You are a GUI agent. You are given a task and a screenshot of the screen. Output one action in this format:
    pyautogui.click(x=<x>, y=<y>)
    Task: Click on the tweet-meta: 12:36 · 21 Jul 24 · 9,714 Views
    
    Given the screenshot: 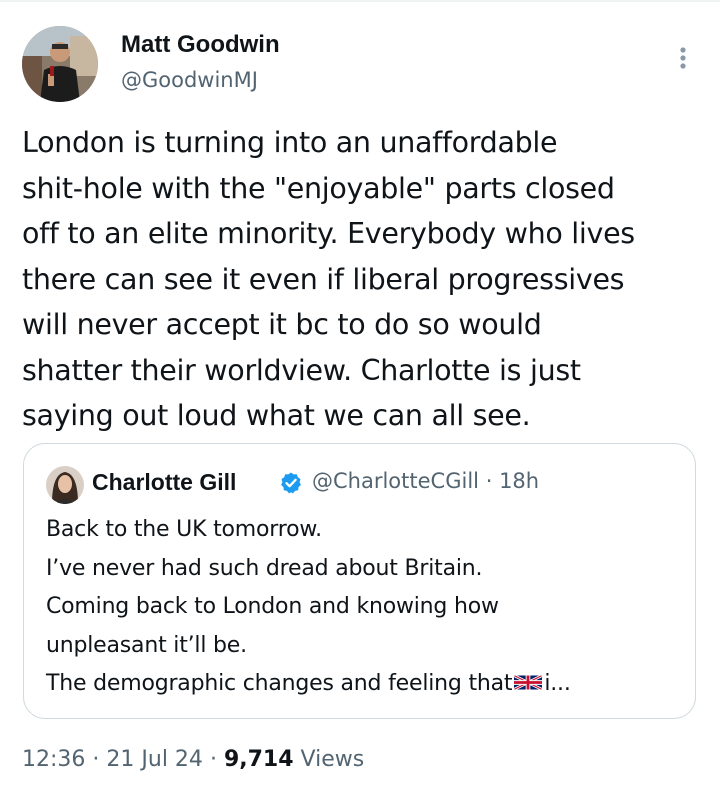 What is the action you would take?
    pyautogui.click(x=193, y=759)
    